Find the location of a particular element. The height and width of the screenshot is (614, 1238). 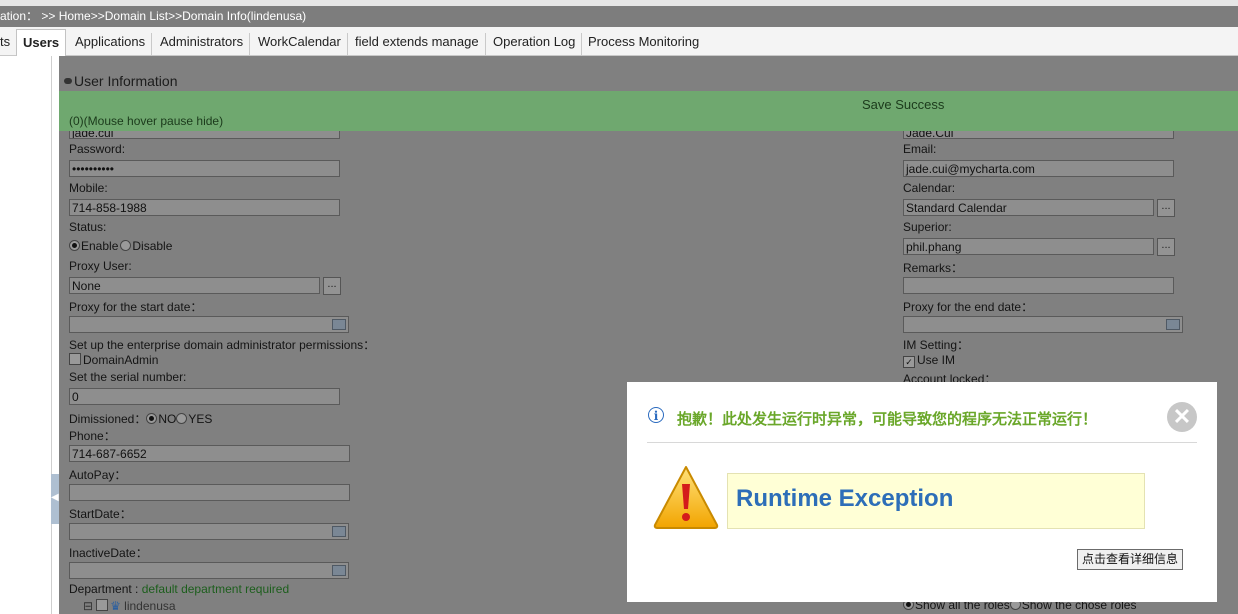

tab-workcalendar: WorkCalendar is located at coordinates (300, 44).